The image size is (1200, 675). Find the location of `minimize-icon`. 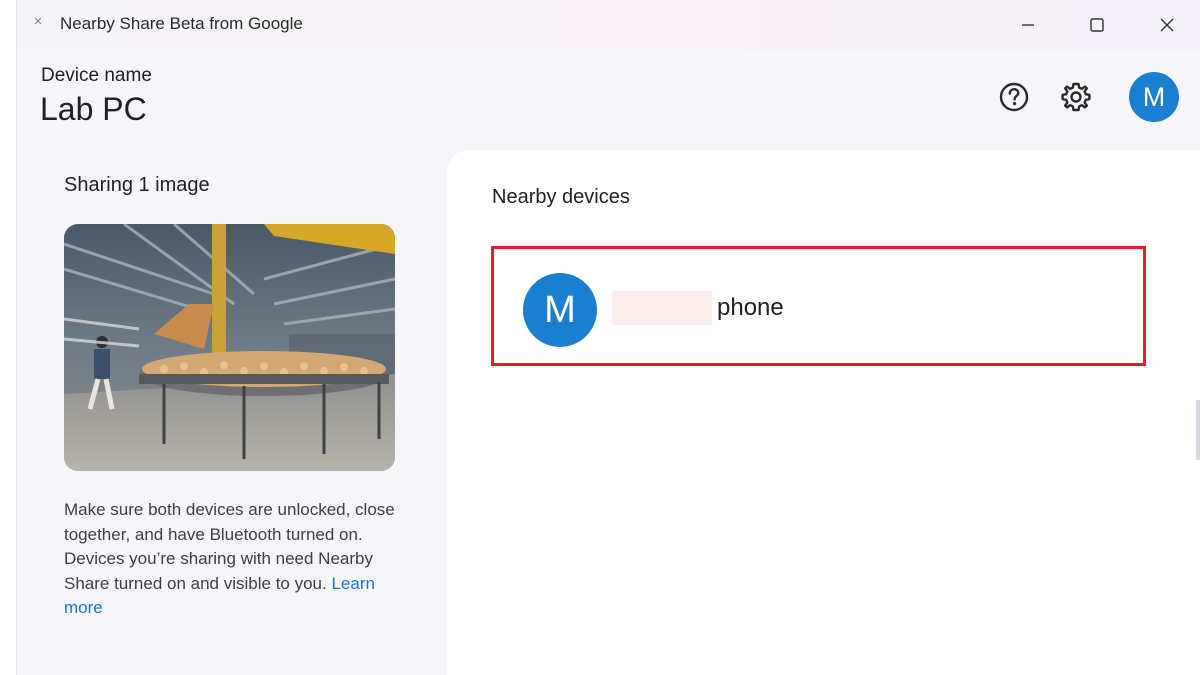

minimize-icon is located at coordinates (1028, 25).